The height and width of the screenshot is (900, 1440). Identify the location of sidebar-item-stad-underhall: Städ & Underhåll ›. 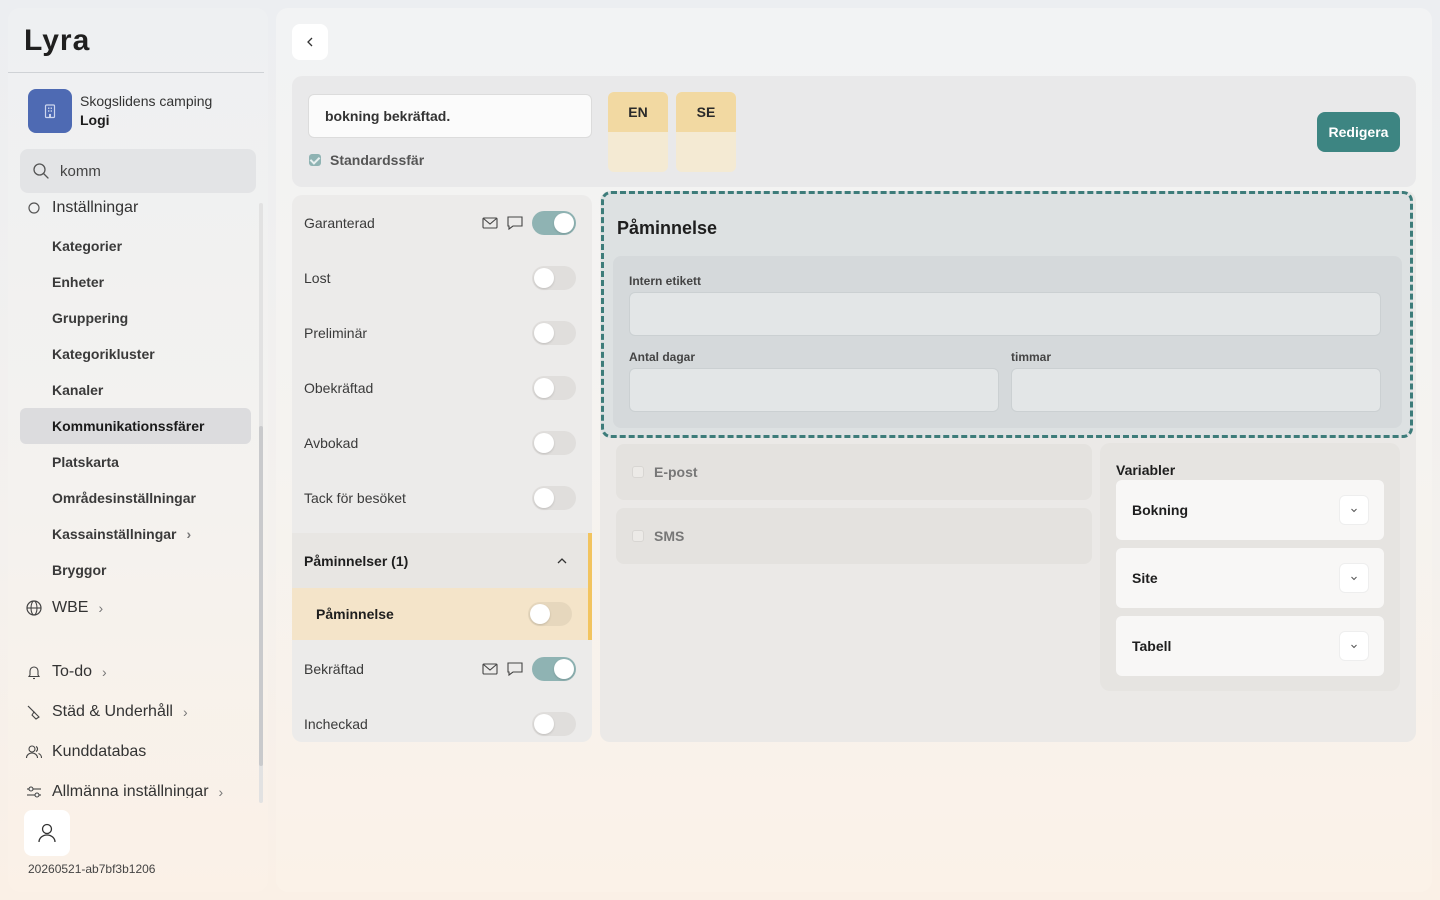
(106, 712).